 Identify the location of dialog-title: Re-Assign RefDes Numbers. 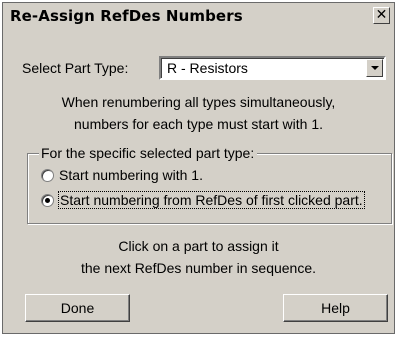
(126, 16).